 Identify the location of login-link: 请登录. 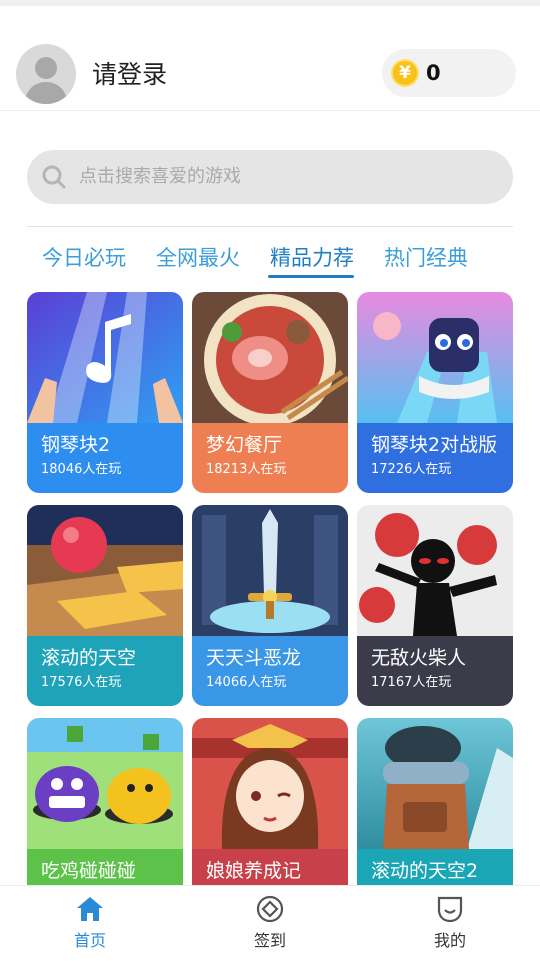
(129, 75).